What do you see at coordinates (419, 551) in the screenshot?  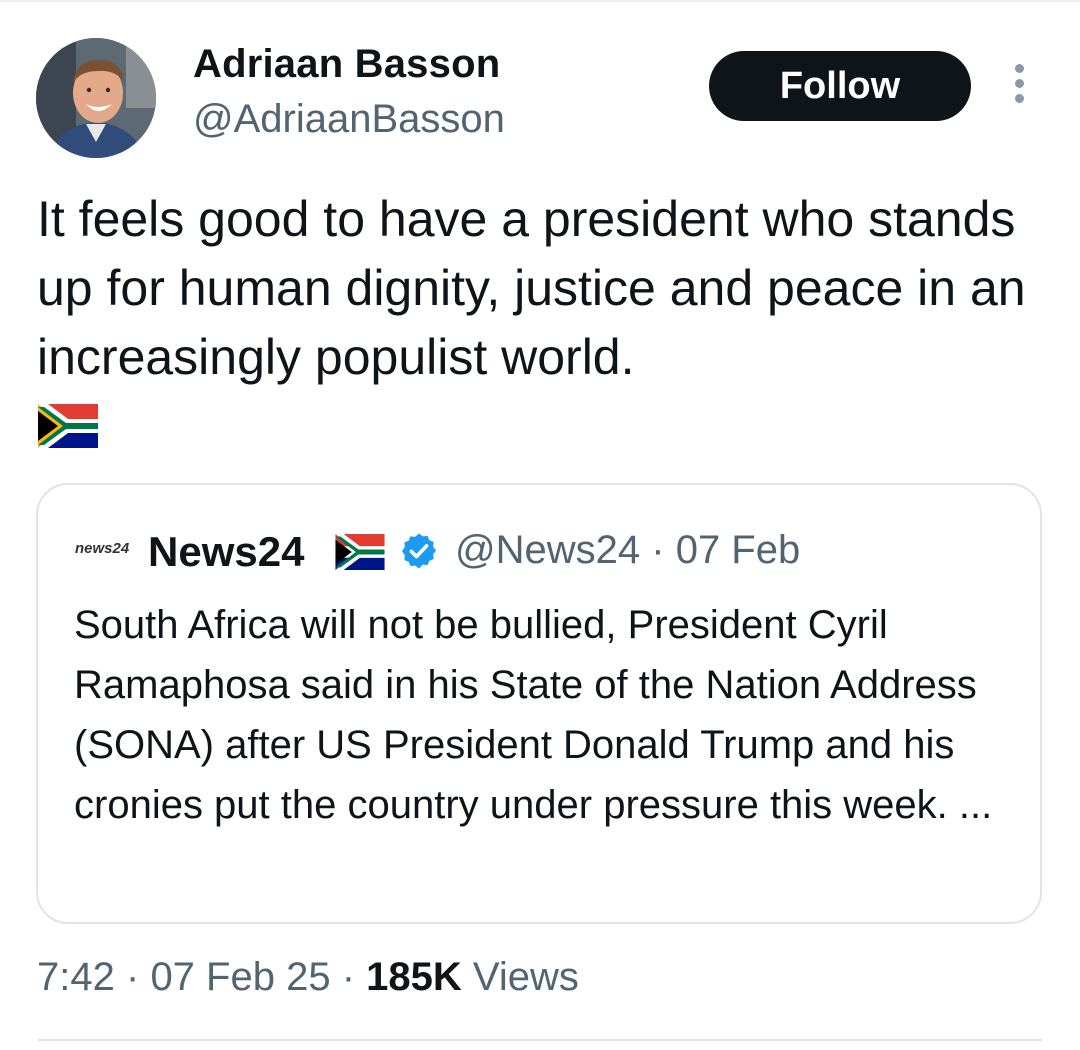 I see `verified-badge-icon` at bounding box center [419, 551].